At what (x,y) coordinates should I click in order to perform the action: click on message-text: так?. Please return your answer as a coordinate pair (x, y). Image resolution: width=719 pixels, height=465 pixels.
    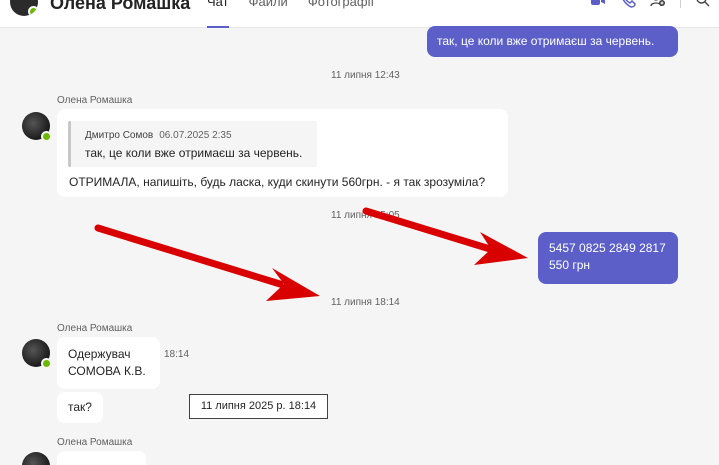
    Looking at the image, I should click on (80, 407).